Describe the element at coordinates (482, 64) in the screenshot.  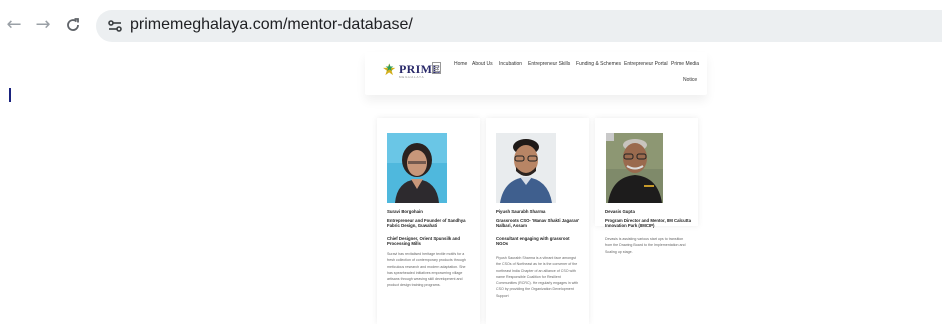
I see `nav-about-us: About Us` at that location.